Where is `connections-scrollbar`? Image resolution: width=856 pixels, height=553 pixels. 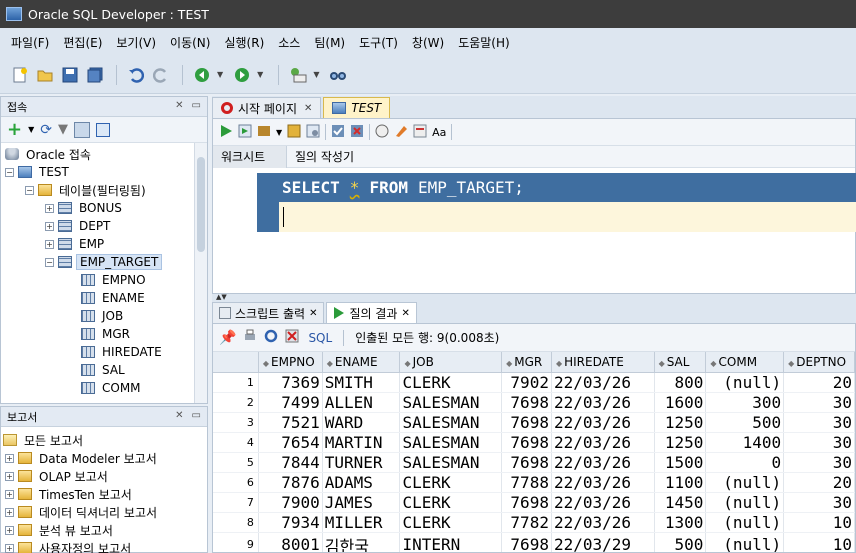 connections-scrollbar is located at coordinates (200, 273).